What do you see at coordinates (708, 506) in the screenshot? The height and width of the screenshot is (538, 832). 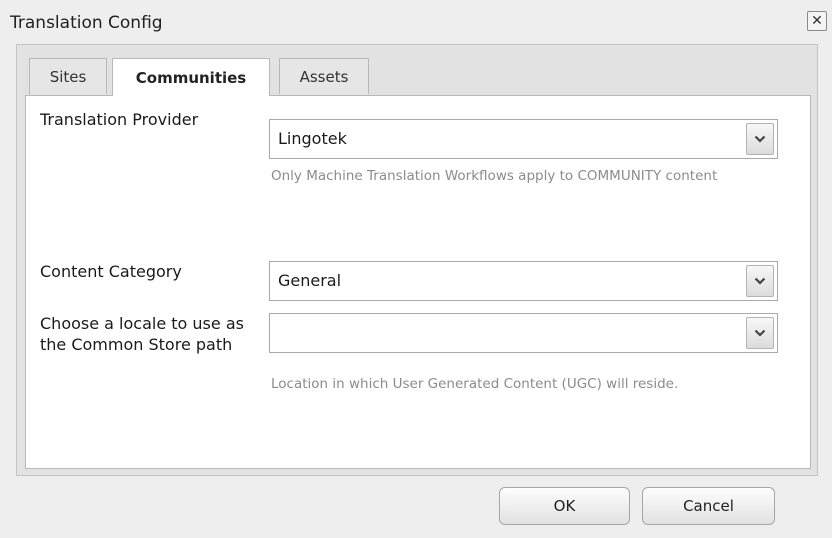 I see `cancel-button: Cancel` at bounding box center [708, 506].